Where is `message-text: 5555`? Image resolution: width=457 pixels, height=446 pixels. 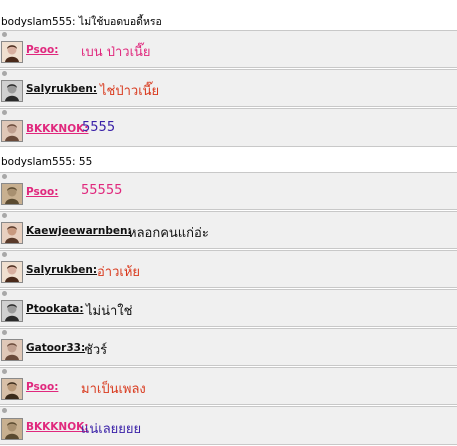 message-text: 5555 is located at coordinates (99, 127).